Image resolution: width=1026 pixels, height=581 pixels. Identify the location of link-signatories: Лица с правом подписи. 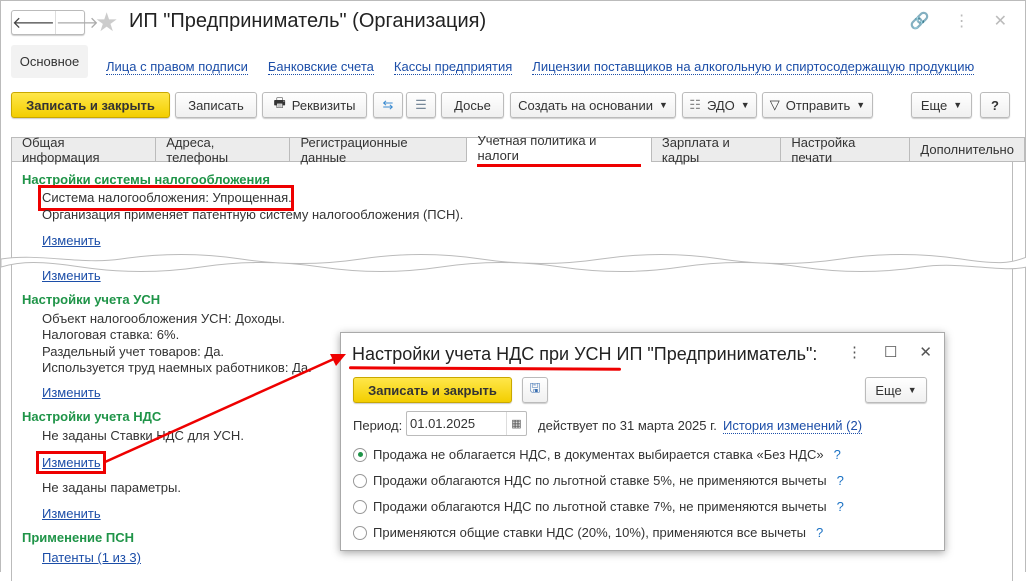
(177, 67).